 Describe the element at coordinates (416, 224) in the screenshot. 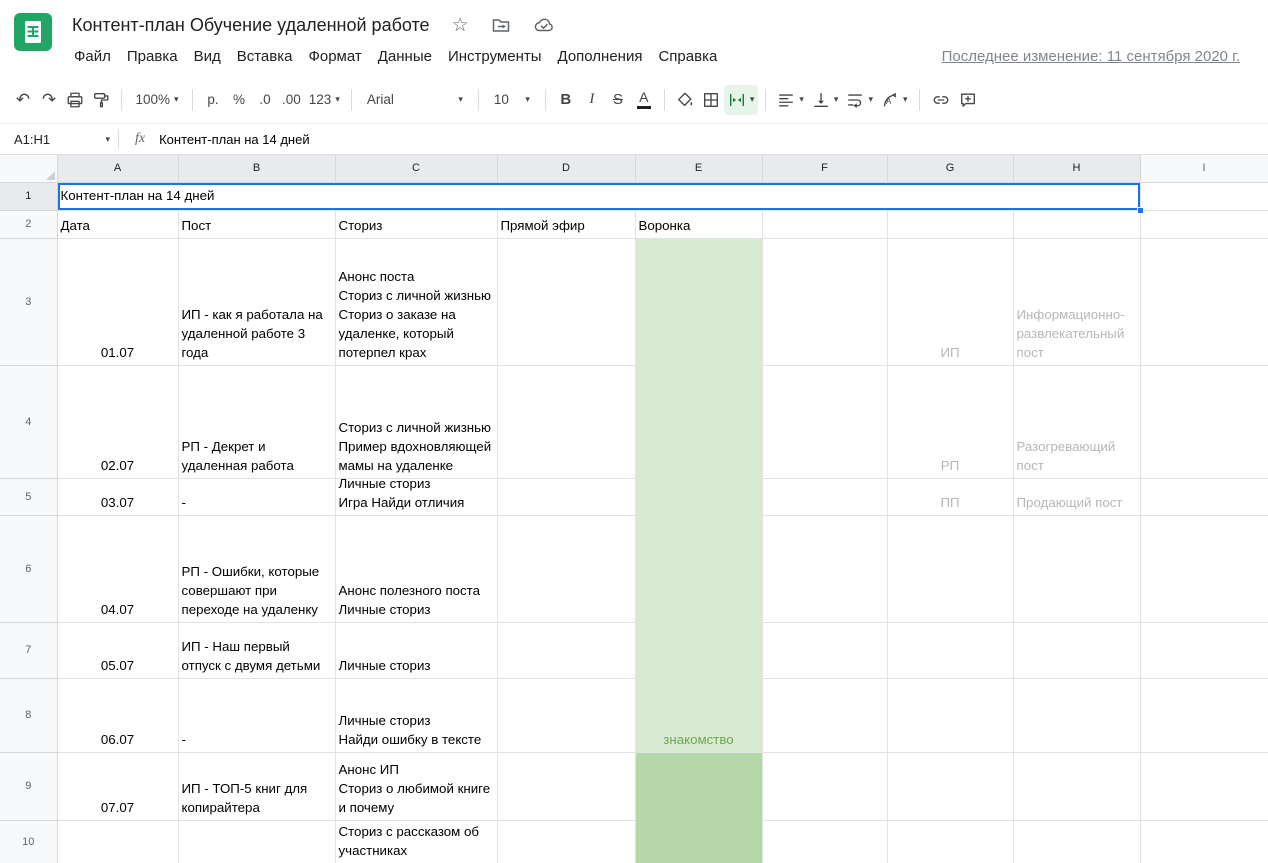

I see `cell-C2: Сториз` at that location.